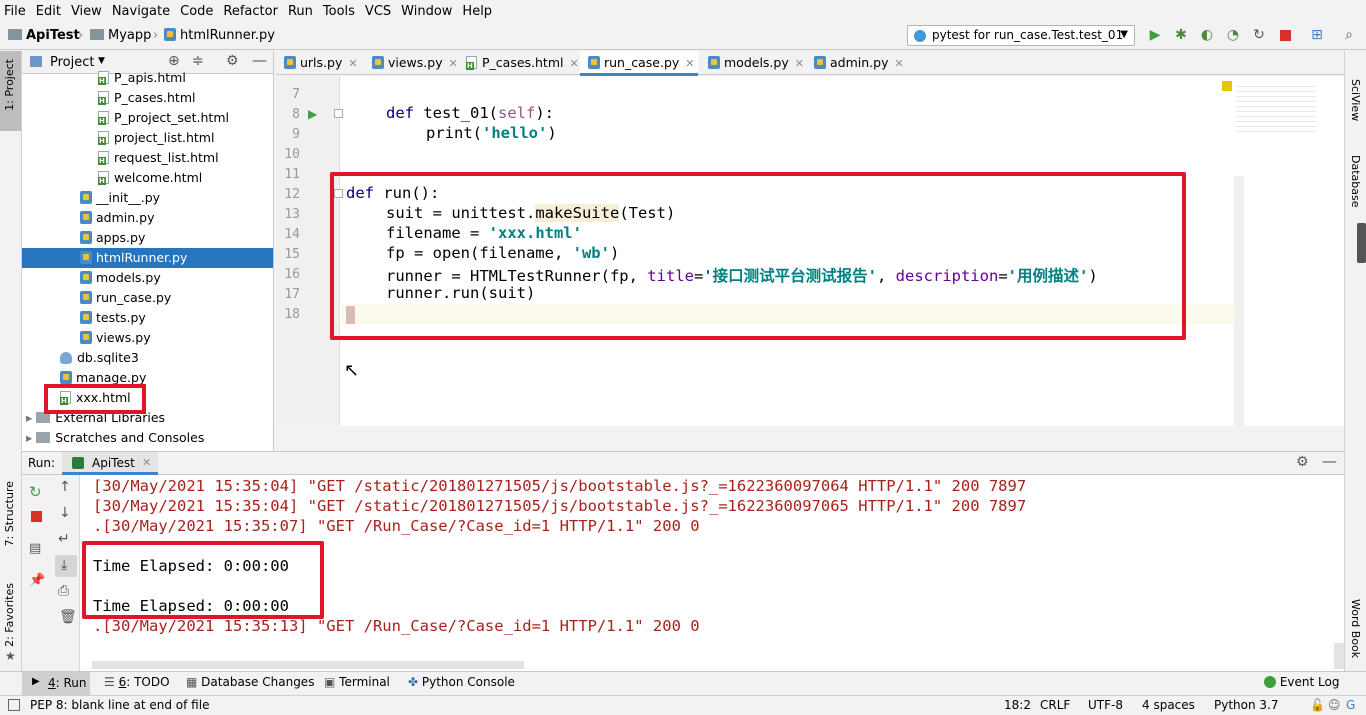  I want to click on trash-icon: 🗑, so click(68, 617).